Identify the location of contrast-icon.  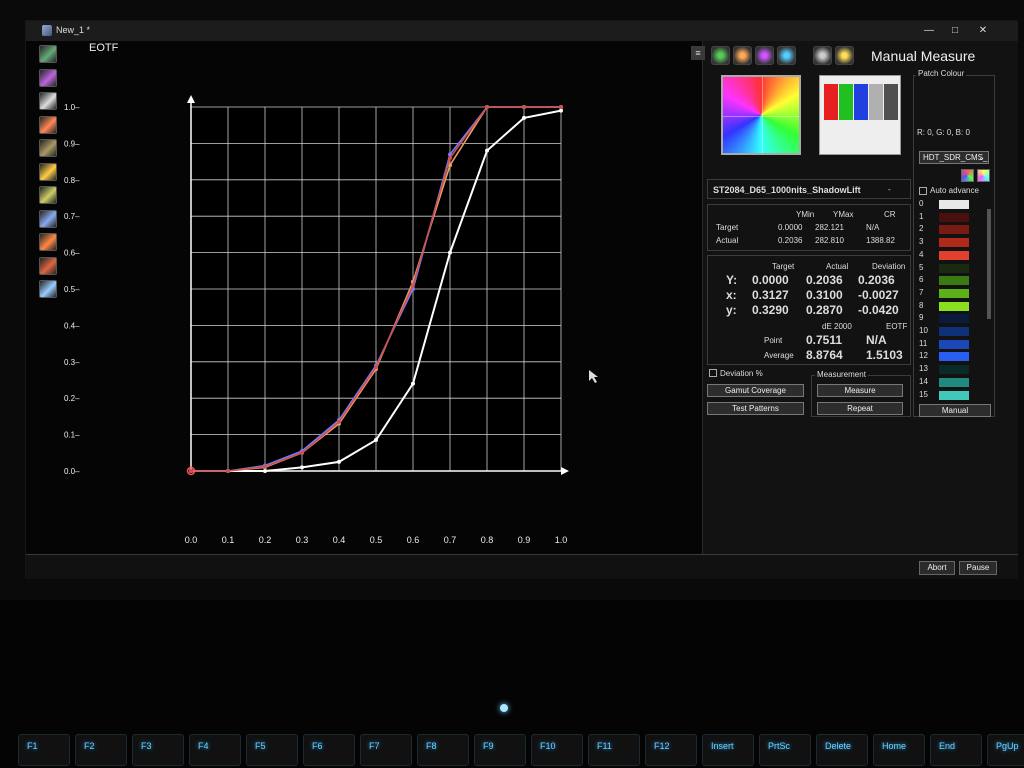
(844, 55).